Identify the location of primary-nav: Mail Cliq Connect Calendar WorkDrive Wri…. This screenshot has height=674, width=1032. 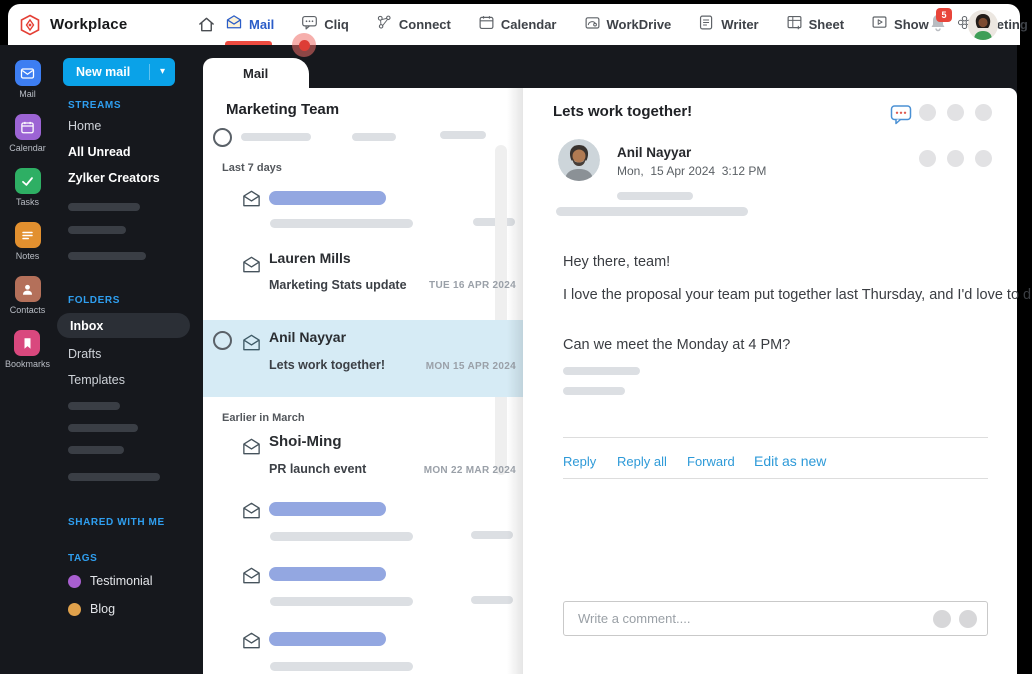
(626, 24).